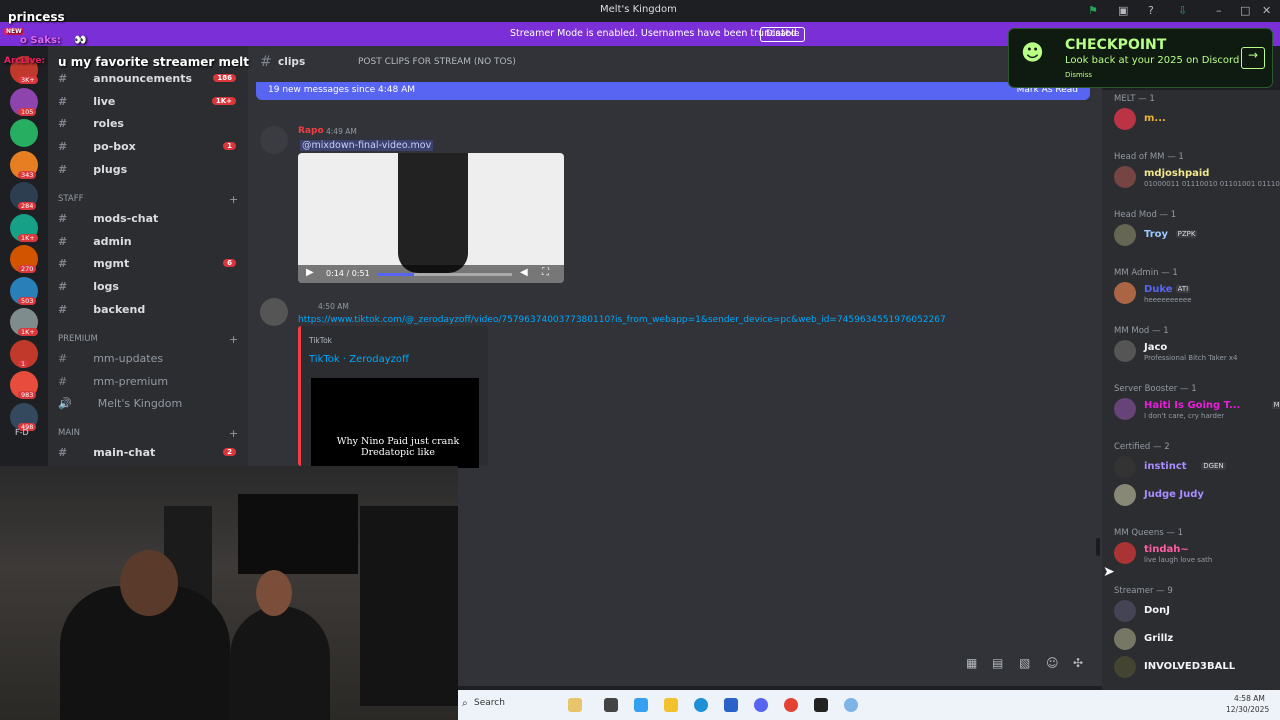 The image size is (1280, 720). What do you see at coordinates (1194, 495) in the screenshot?
I see `member-item: Judge Judy` at bounding box center [1194, 495].